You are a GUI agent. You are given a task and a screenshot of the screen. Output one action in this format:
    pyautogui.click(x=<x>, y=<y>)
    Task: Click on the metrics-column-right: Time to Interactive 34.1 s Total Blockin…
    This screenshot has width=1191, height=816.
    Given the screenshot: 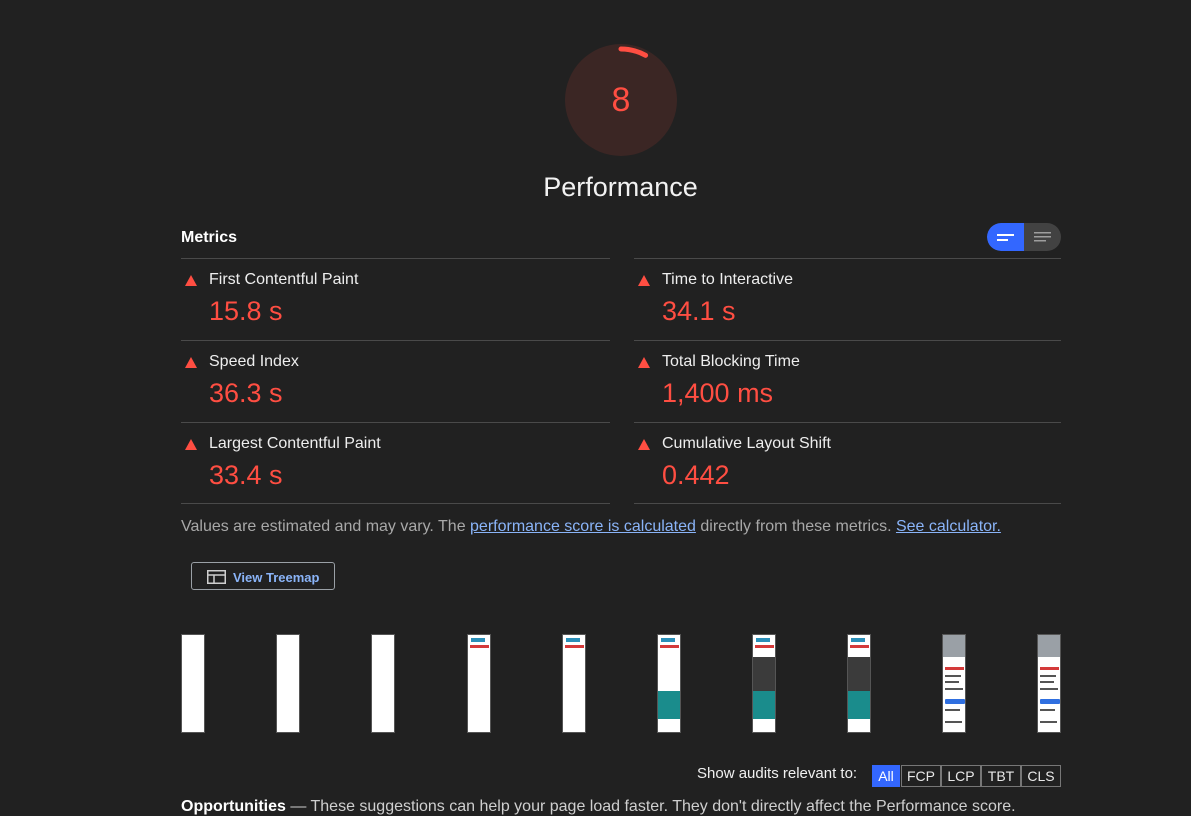 What is the action you would take?
    pyautogui.click(x=847, y=381)
    